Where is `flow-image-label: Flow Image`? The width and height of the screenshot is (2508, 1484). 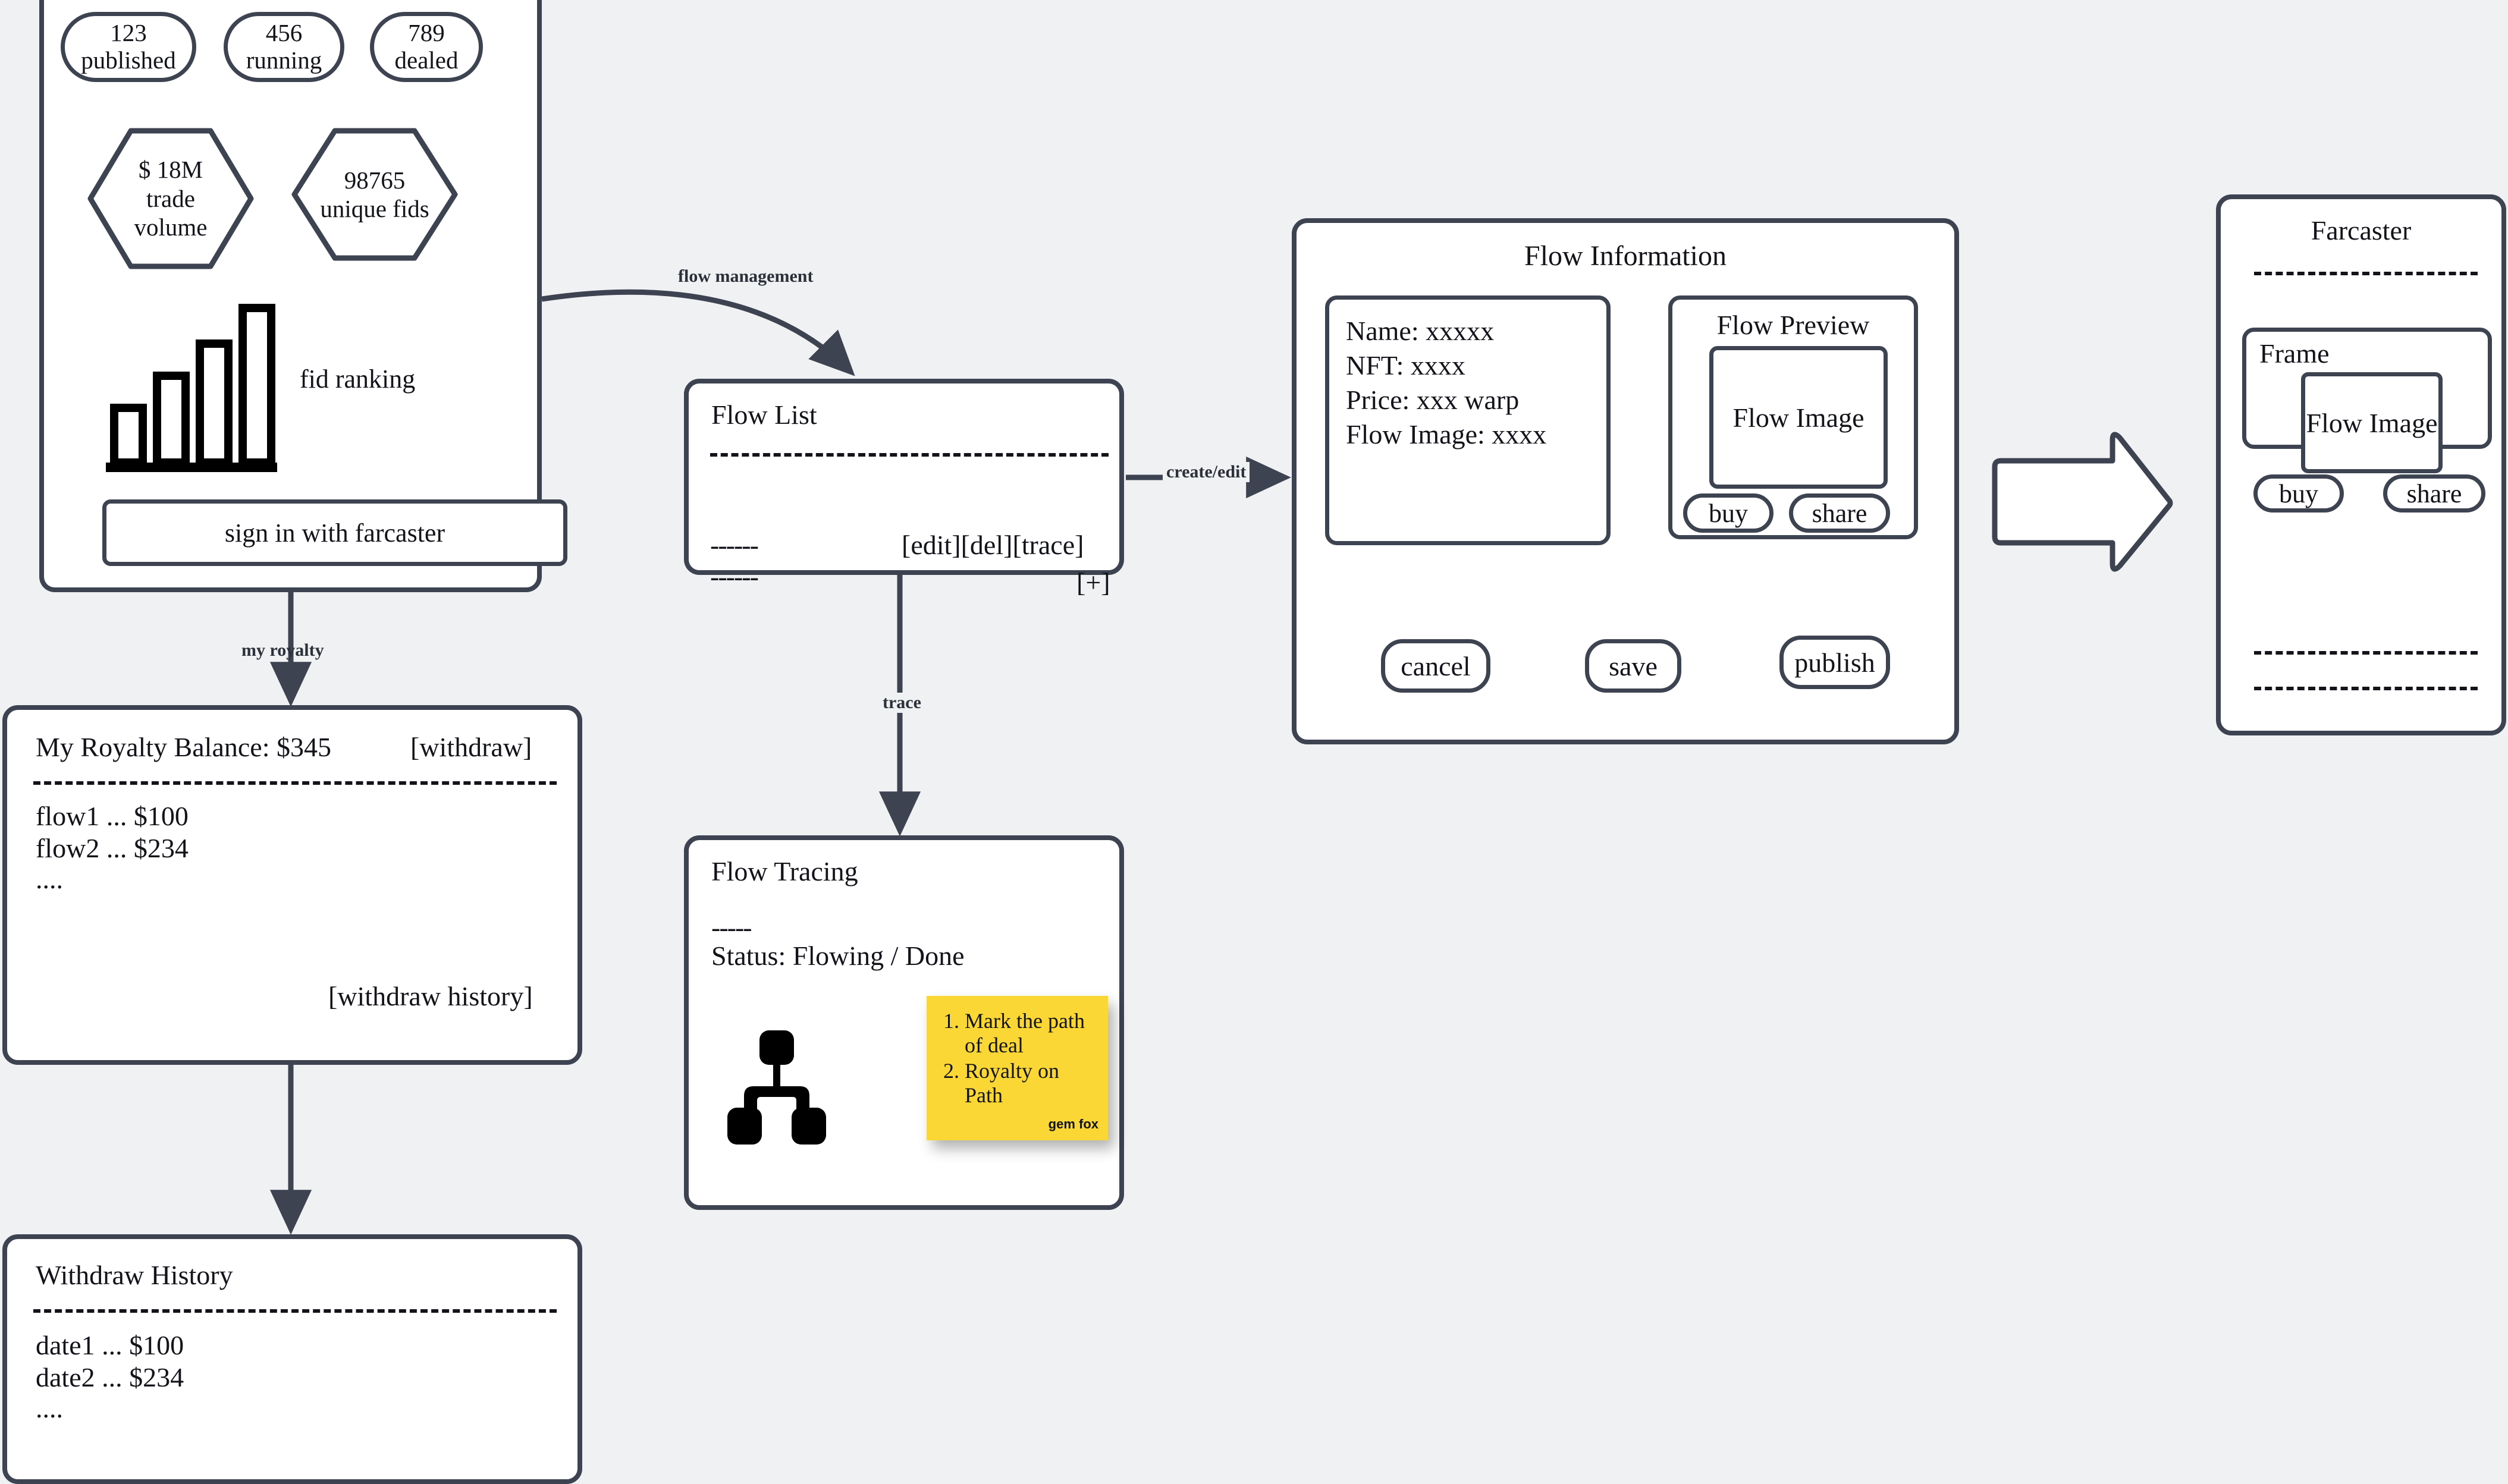 flow-image-label: Flow Image is located at coordinates (1798, 417).